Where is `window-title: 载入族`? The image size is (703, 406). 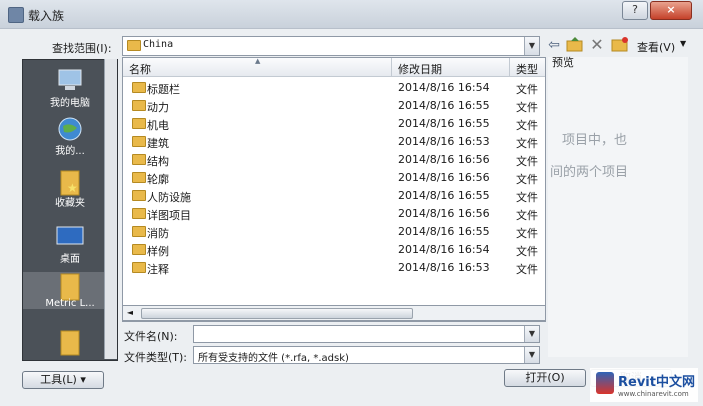 window-title: 载入族 is located at coordinates (46, 16).